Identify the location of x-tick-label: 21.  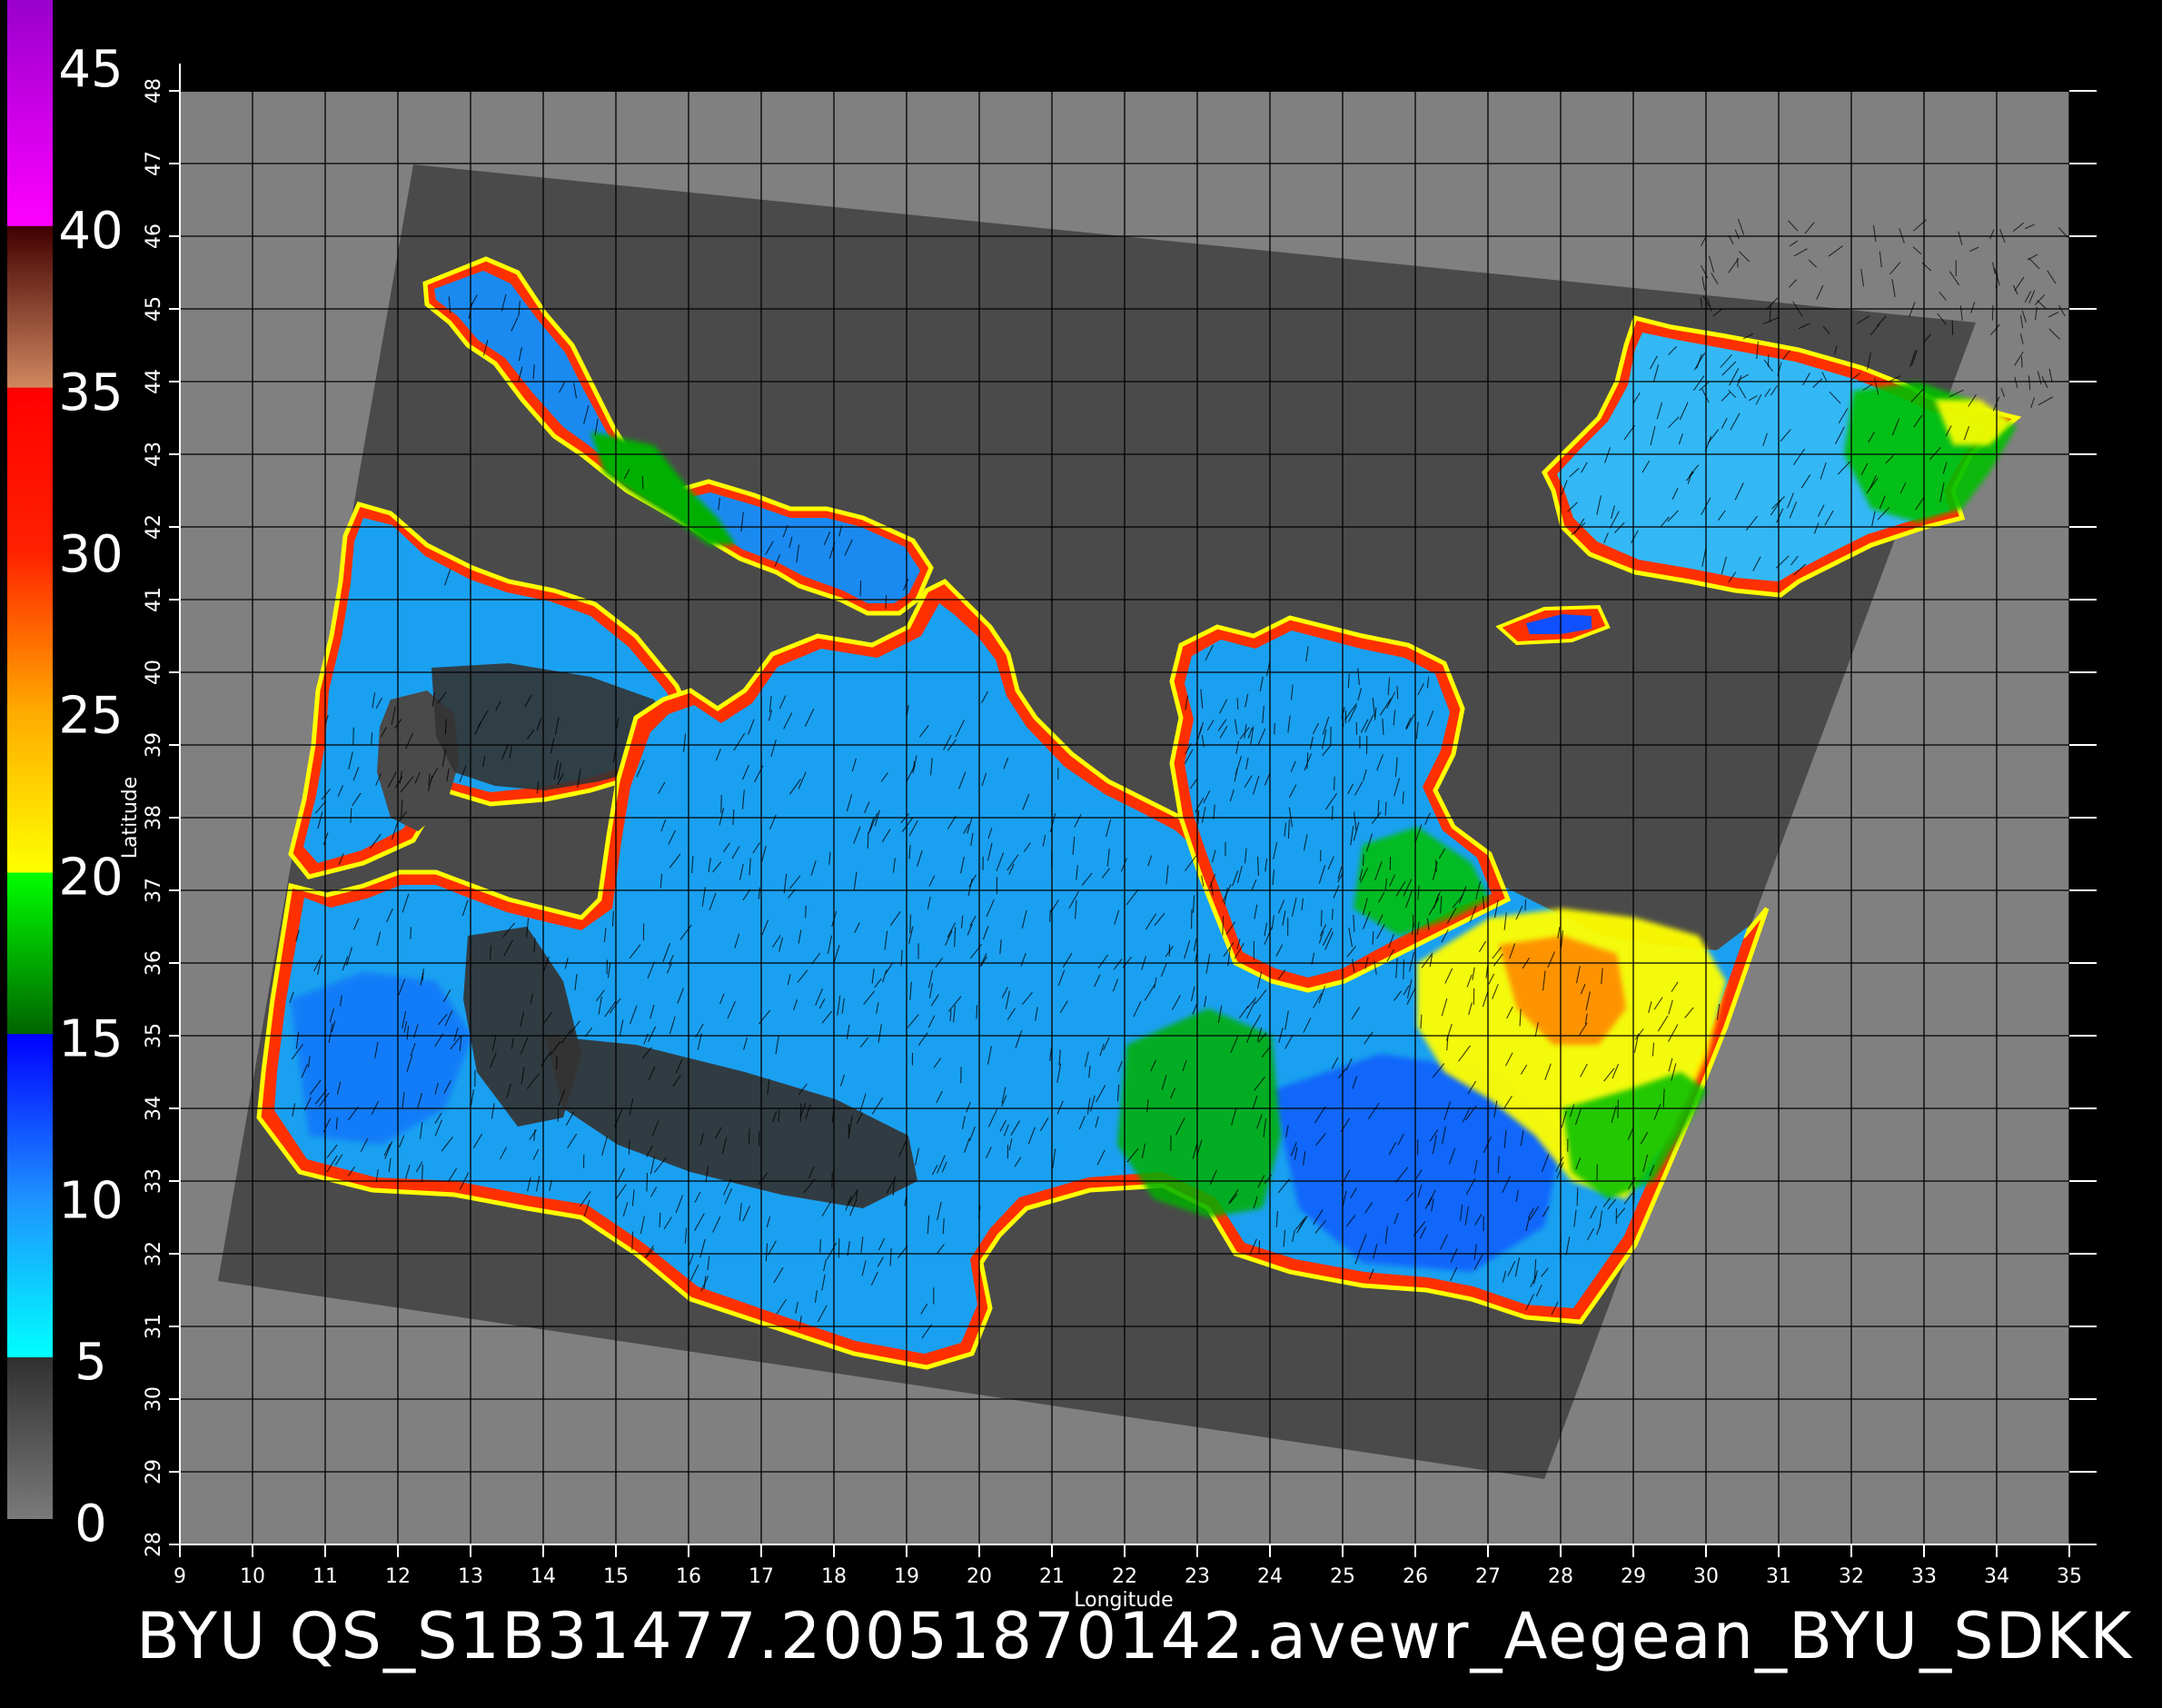
(1052, 1576).